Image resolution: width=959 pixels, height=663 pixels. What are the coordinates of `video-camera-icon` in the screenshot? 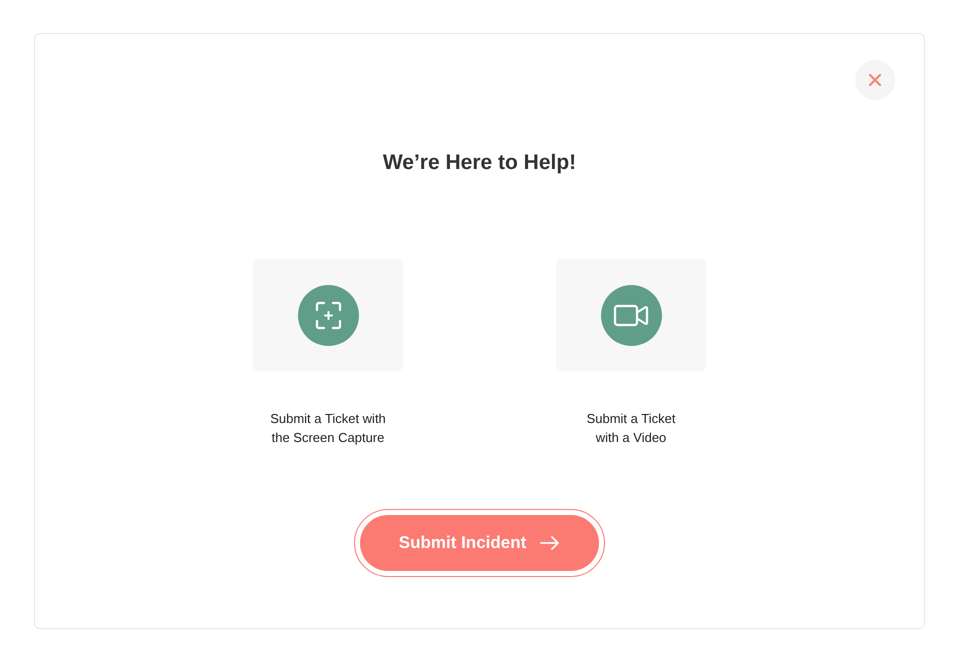 It's located at (631, 315).